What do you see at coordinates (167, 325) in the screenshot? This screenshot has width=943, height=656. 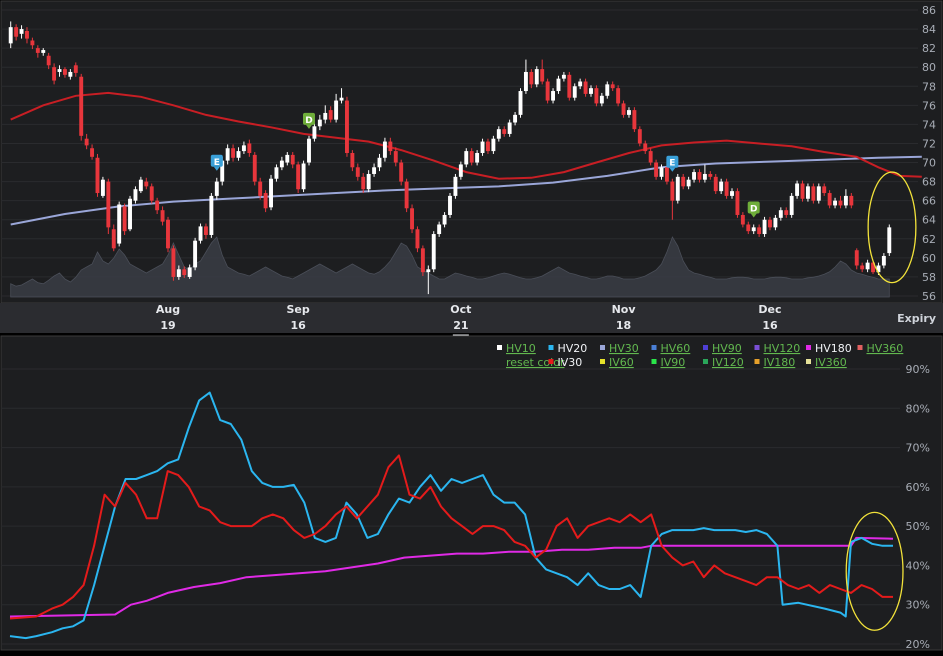 I see `date-day-label: 19` at bounding box center [167, 325].